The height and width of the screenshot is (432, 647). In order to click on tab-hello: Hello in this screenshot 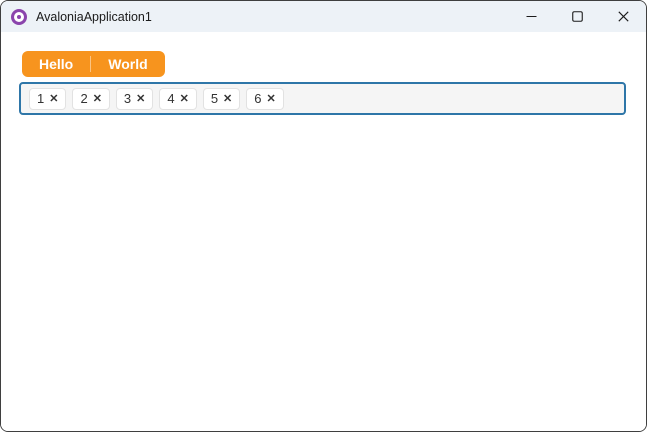, I will do `click(56, 64)`.